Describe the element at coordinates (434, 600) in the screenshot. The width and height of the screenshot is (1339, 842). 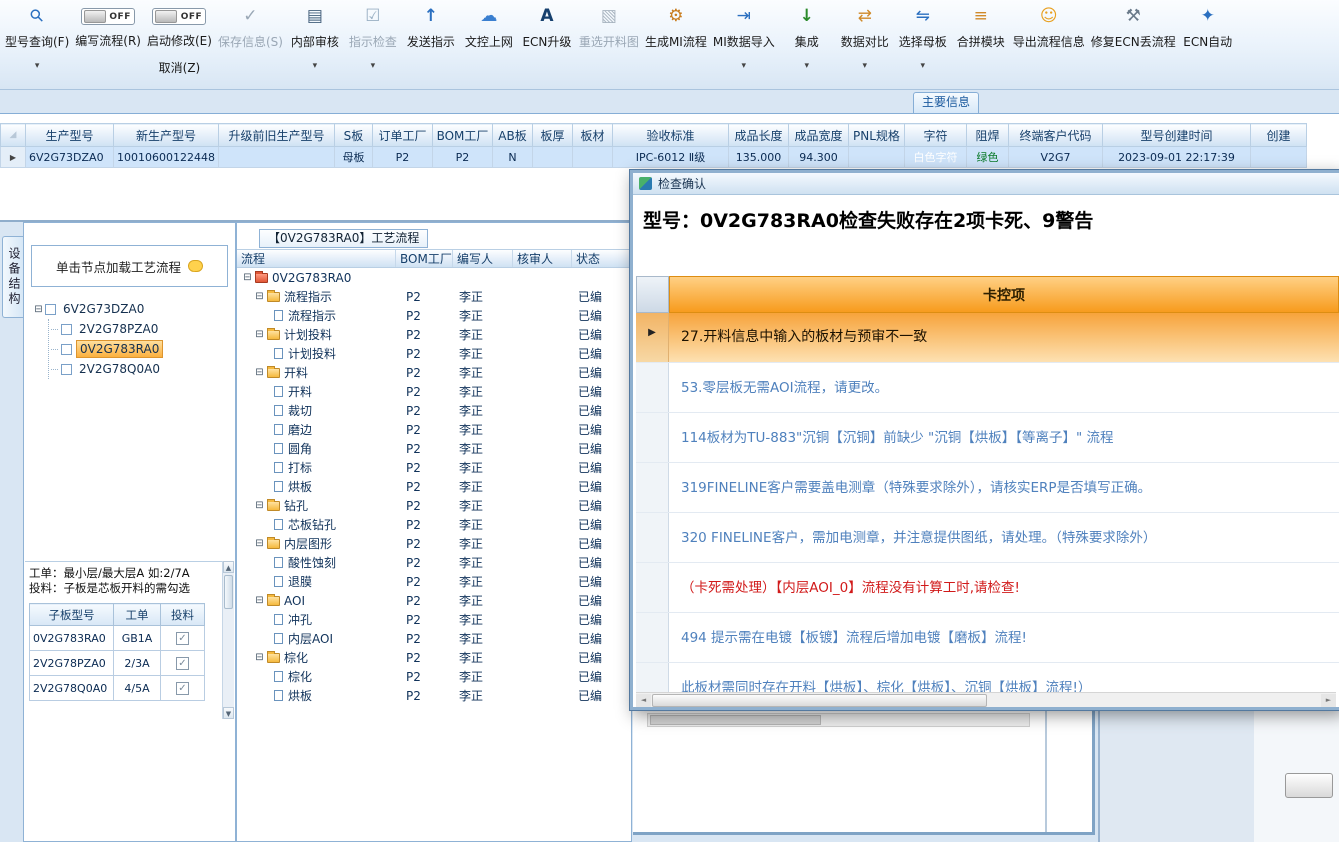
I see `flow-step-row: ⊟ AOI P2 李正 已编` at that location.